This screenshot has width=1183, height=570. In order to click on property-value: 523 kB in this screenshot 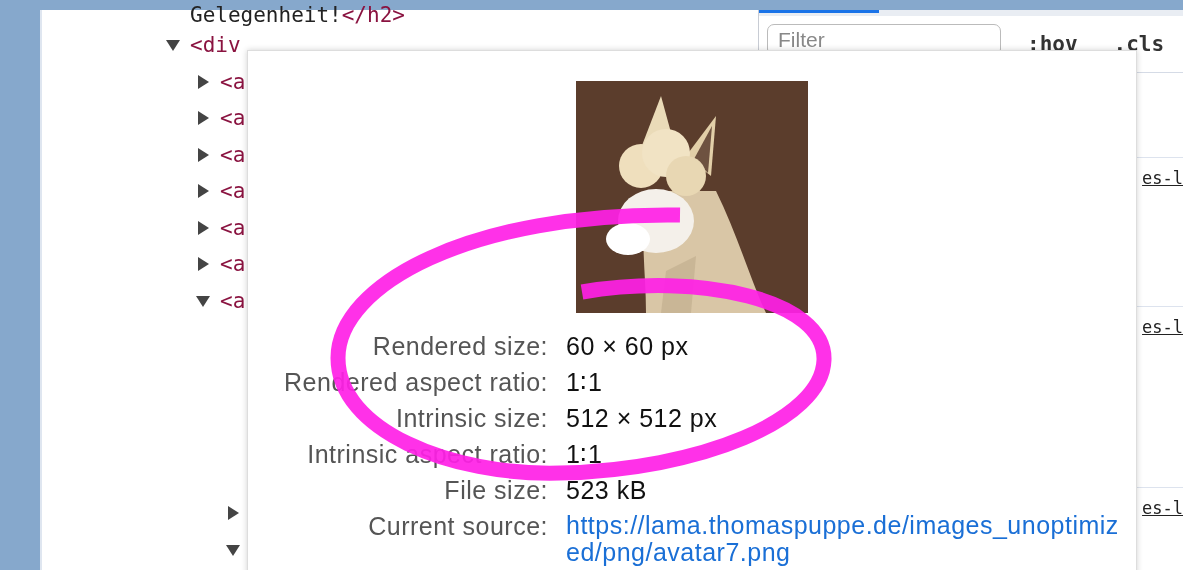, I will do `click(607, 490)`.